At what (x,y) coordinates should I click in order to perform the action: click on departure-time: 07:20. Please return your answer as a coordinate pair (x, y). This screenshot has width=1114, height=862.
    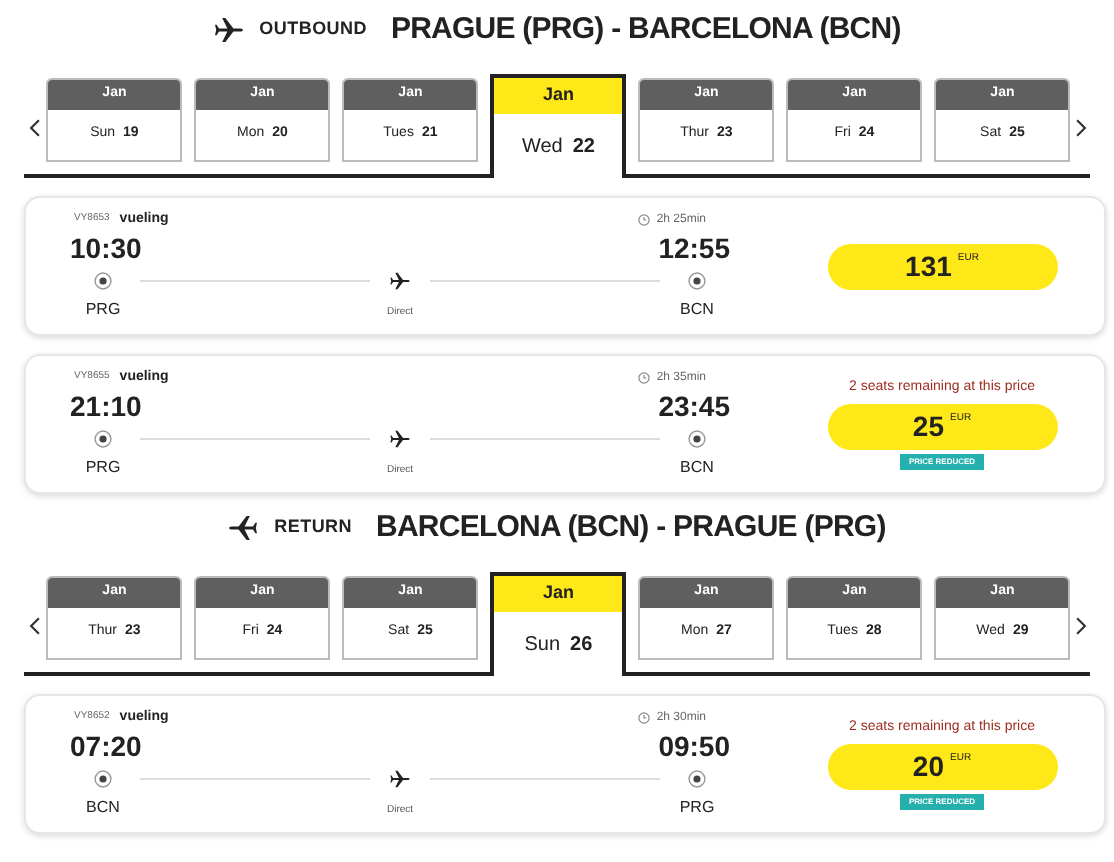
    Looking at the image, I should click on (106, 747).